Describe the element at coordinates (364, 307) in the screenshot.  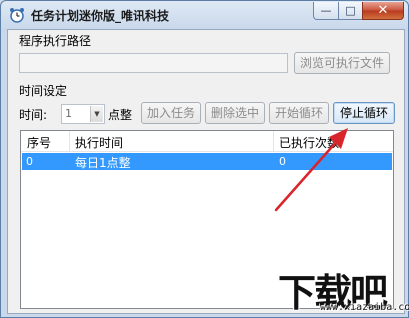
I see `watermark-url: www.xiazaiba.com` at that location.